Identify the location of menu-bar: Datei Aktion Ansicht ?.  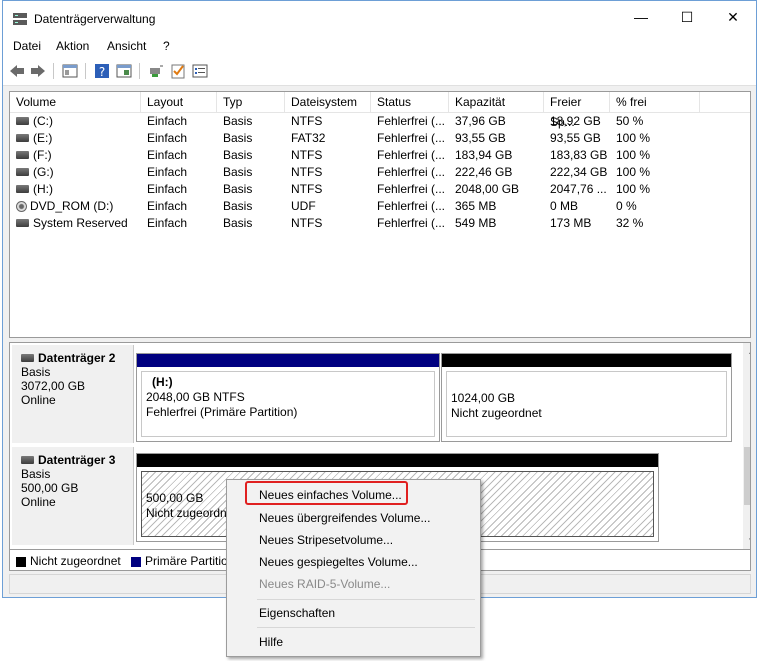
(379, 47).